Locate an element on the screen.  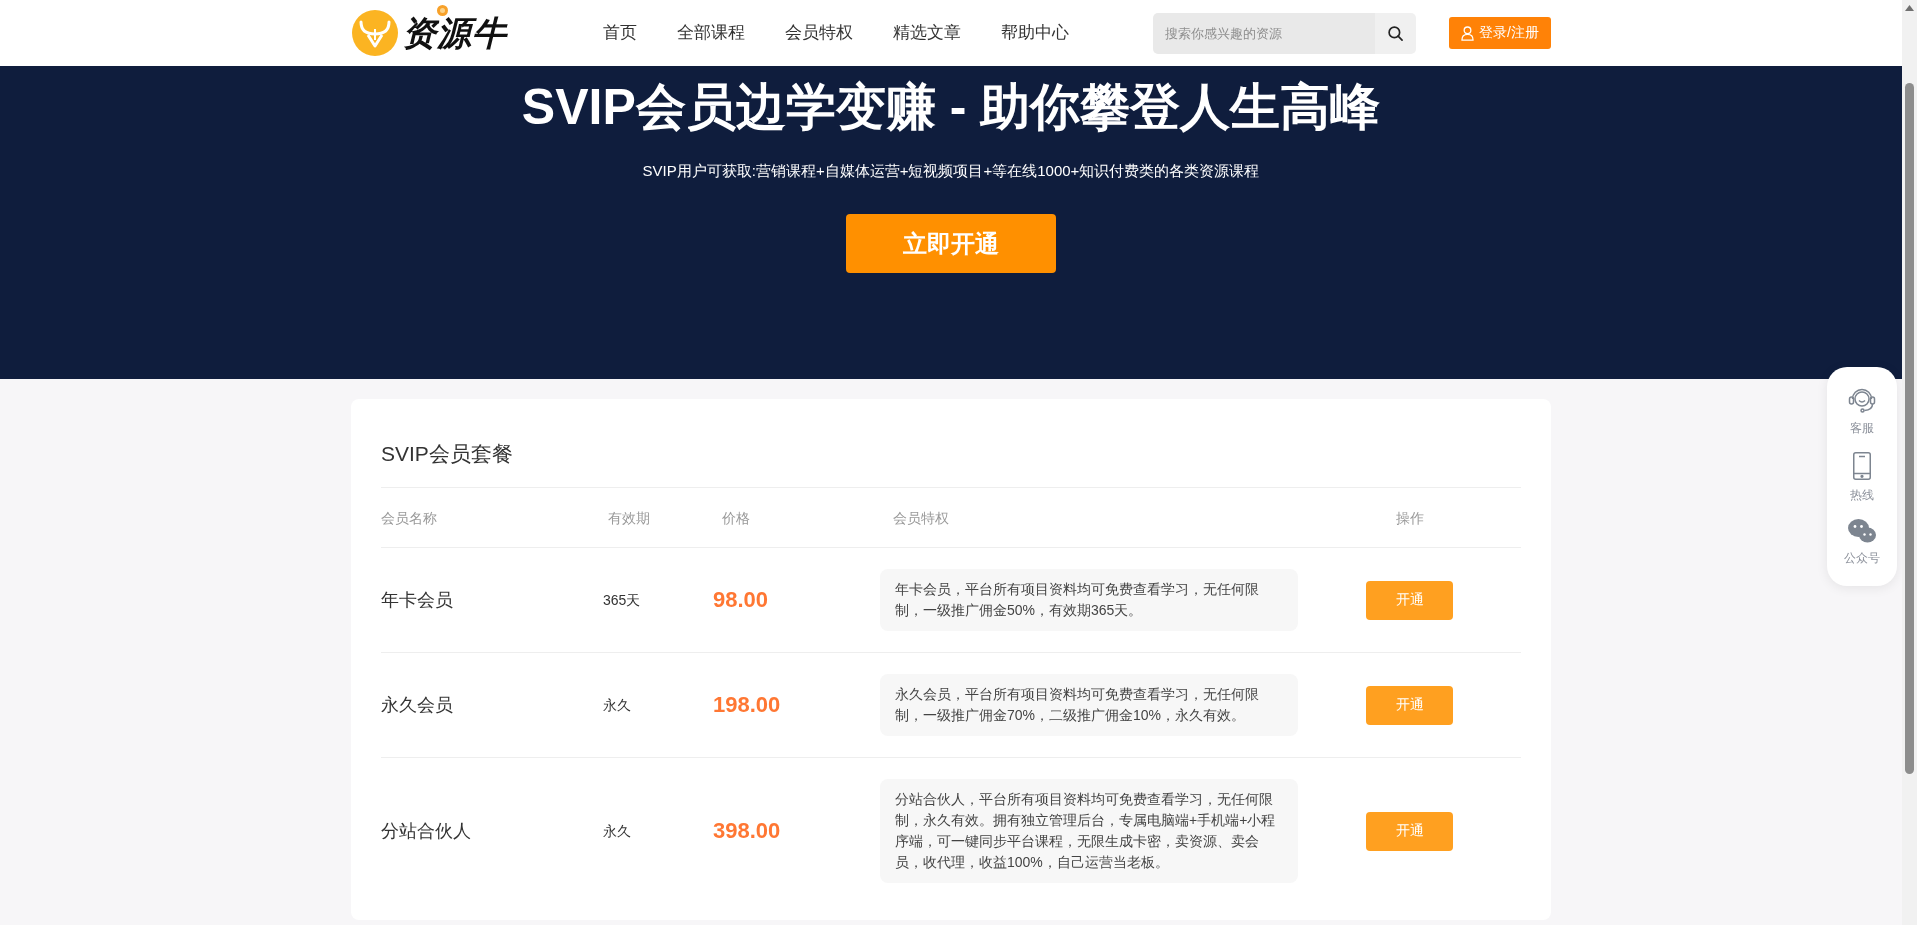
benefits-text: 永久会员，平台所有项目资料均可免费查看学习，无任何限制，一级推广佣金70%，二级推广佣金10%，永久有效。 is located at coordinates (1089, 705).